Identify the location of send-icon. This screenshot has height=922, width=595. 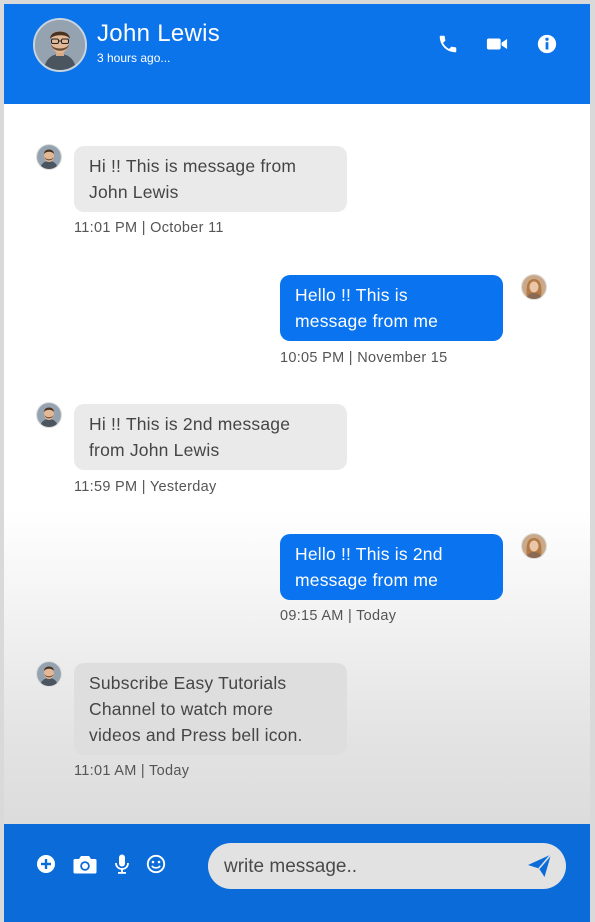
(540, 866).